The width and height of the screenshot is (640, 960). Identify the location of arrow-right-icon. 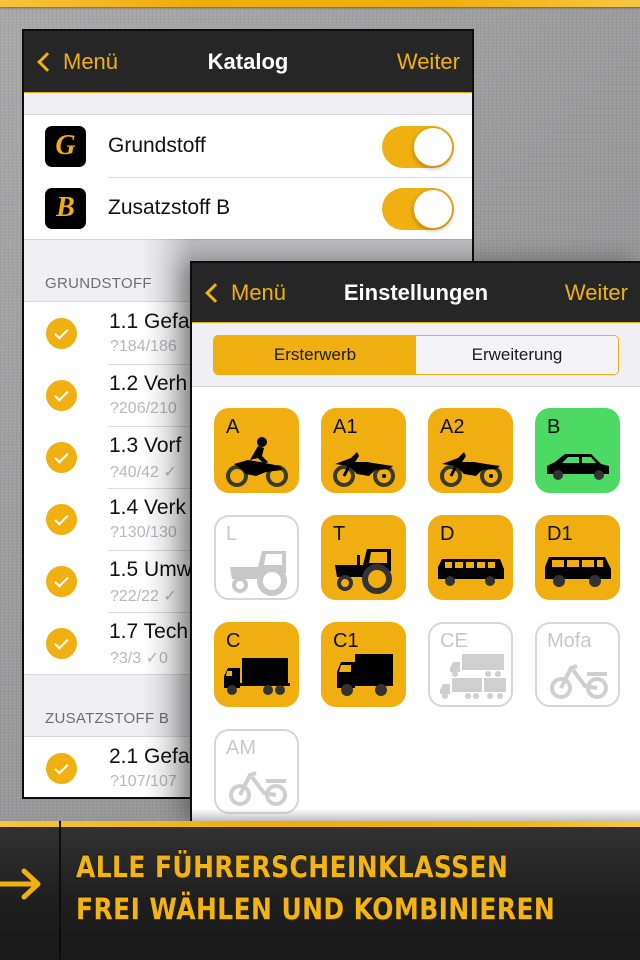
(20, 884).